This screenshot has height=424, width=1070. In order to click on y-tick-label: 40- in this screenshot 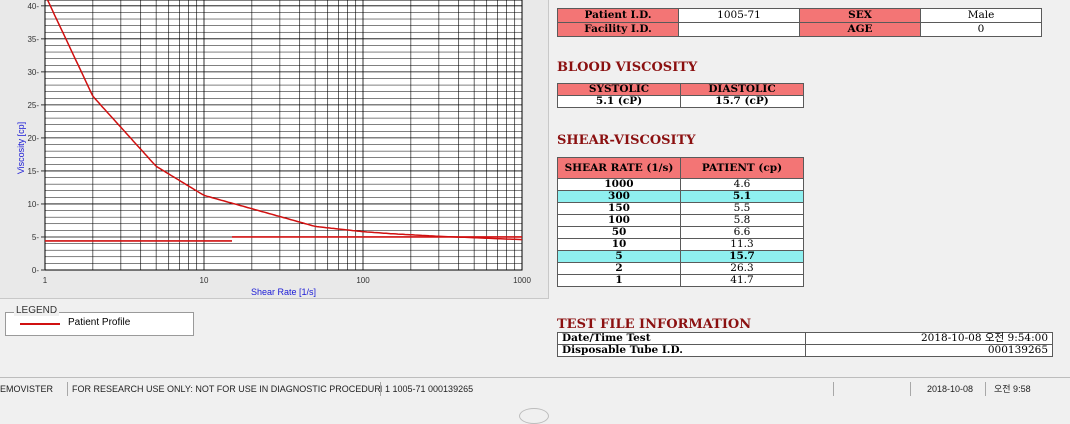, I will do `click(33, 6)`.